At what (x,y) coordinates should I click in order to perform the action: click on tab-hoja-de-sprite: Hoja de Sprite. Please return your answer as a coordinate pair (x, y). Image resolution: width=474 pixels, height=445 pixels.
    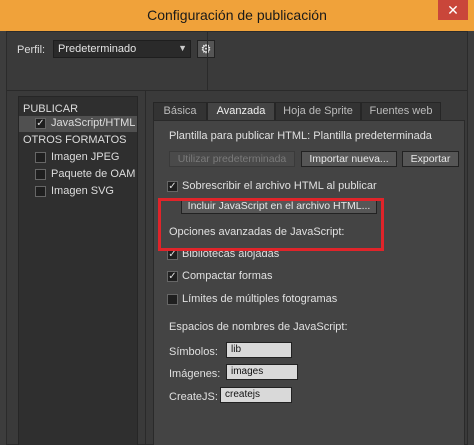
    Looking at the image, I should click on (318, 111).